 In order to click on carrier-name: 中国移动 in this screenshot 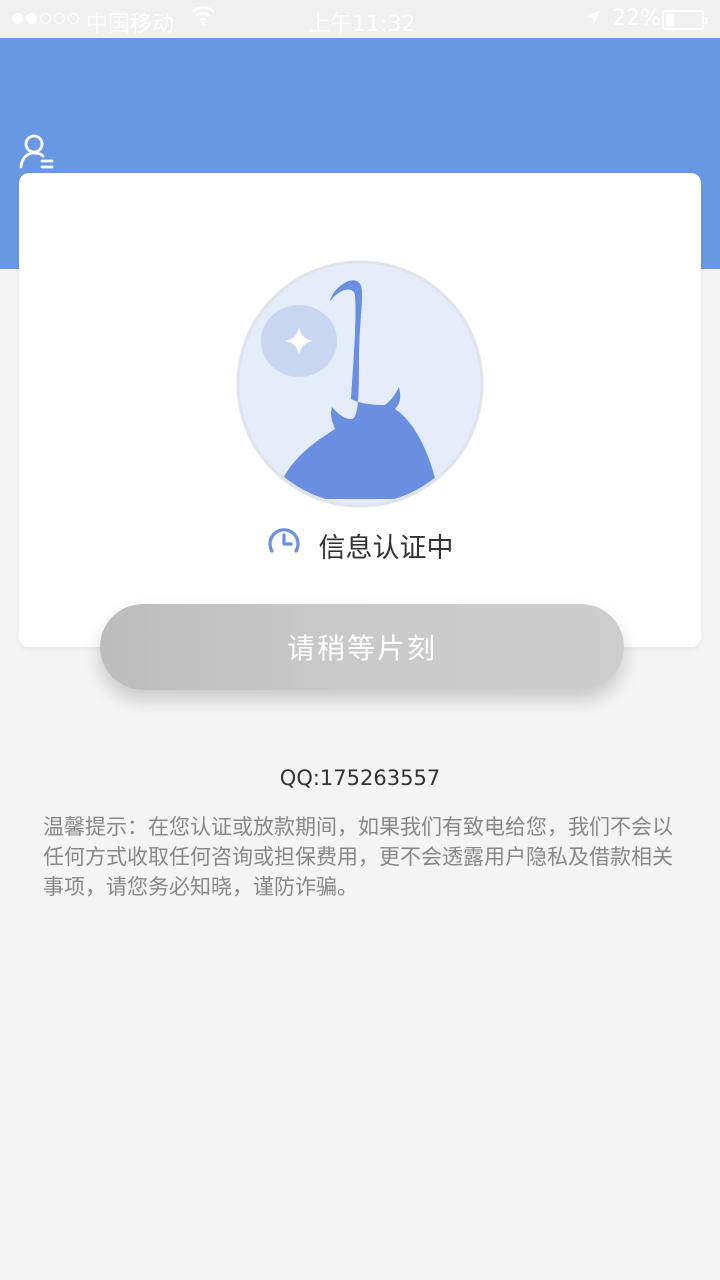, I will do `click(130, 24)`.